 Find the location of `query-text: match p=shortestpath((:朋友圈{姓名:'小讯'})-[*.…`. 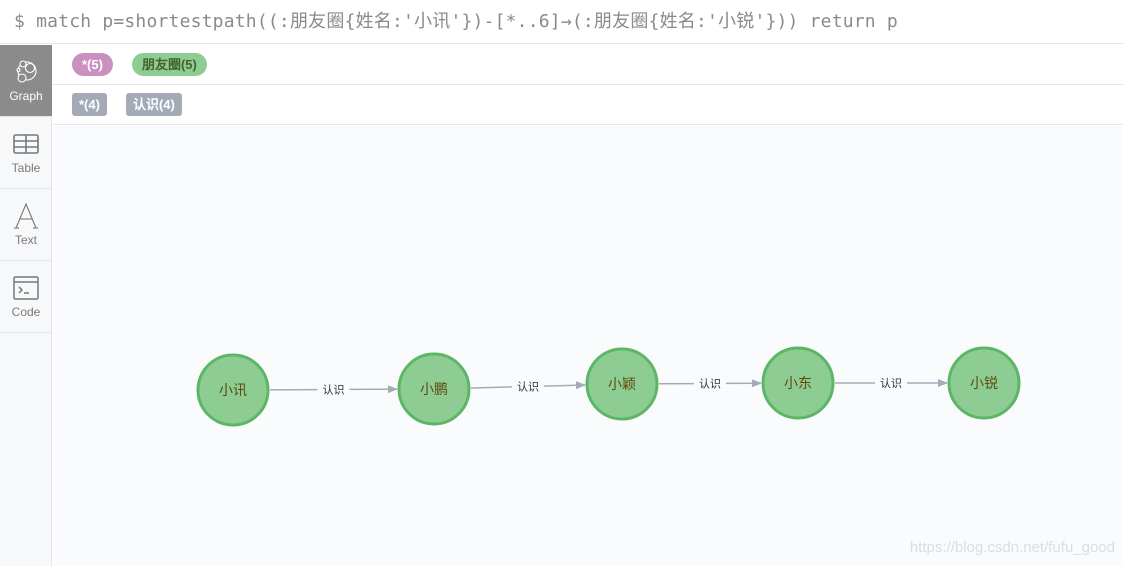

query-text: match p=shortestpath((:朋友圈{姓名:'小讯'})-[*.… is located at coordinates (467, 21).